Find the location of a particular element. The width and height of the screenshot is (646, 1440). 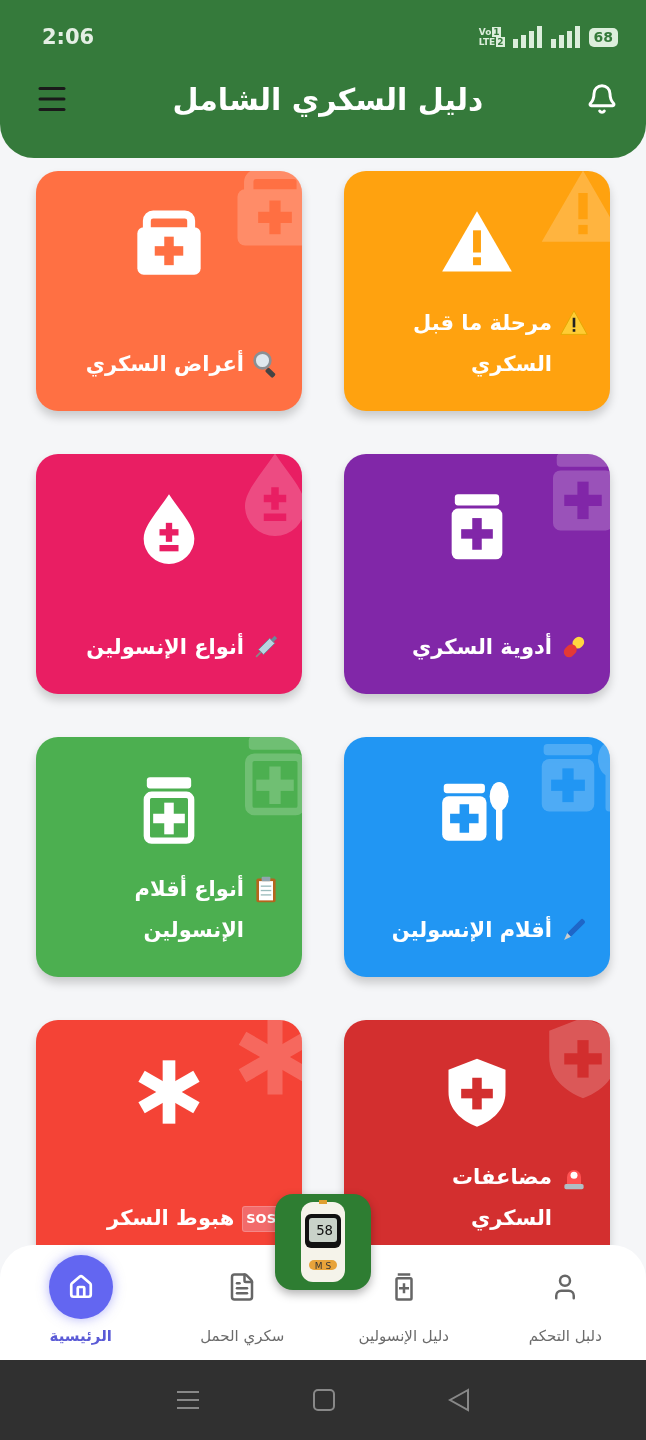

network-label: Vo is located at coordinates (485, 32).